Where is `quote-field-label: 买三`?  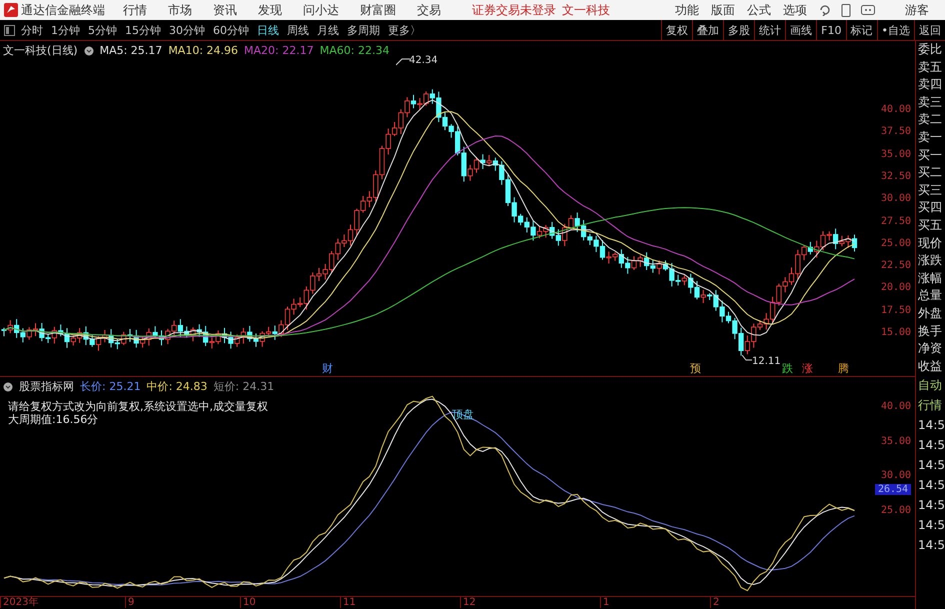 quote-field-label: 买三 is located at coordinates (931, 190).